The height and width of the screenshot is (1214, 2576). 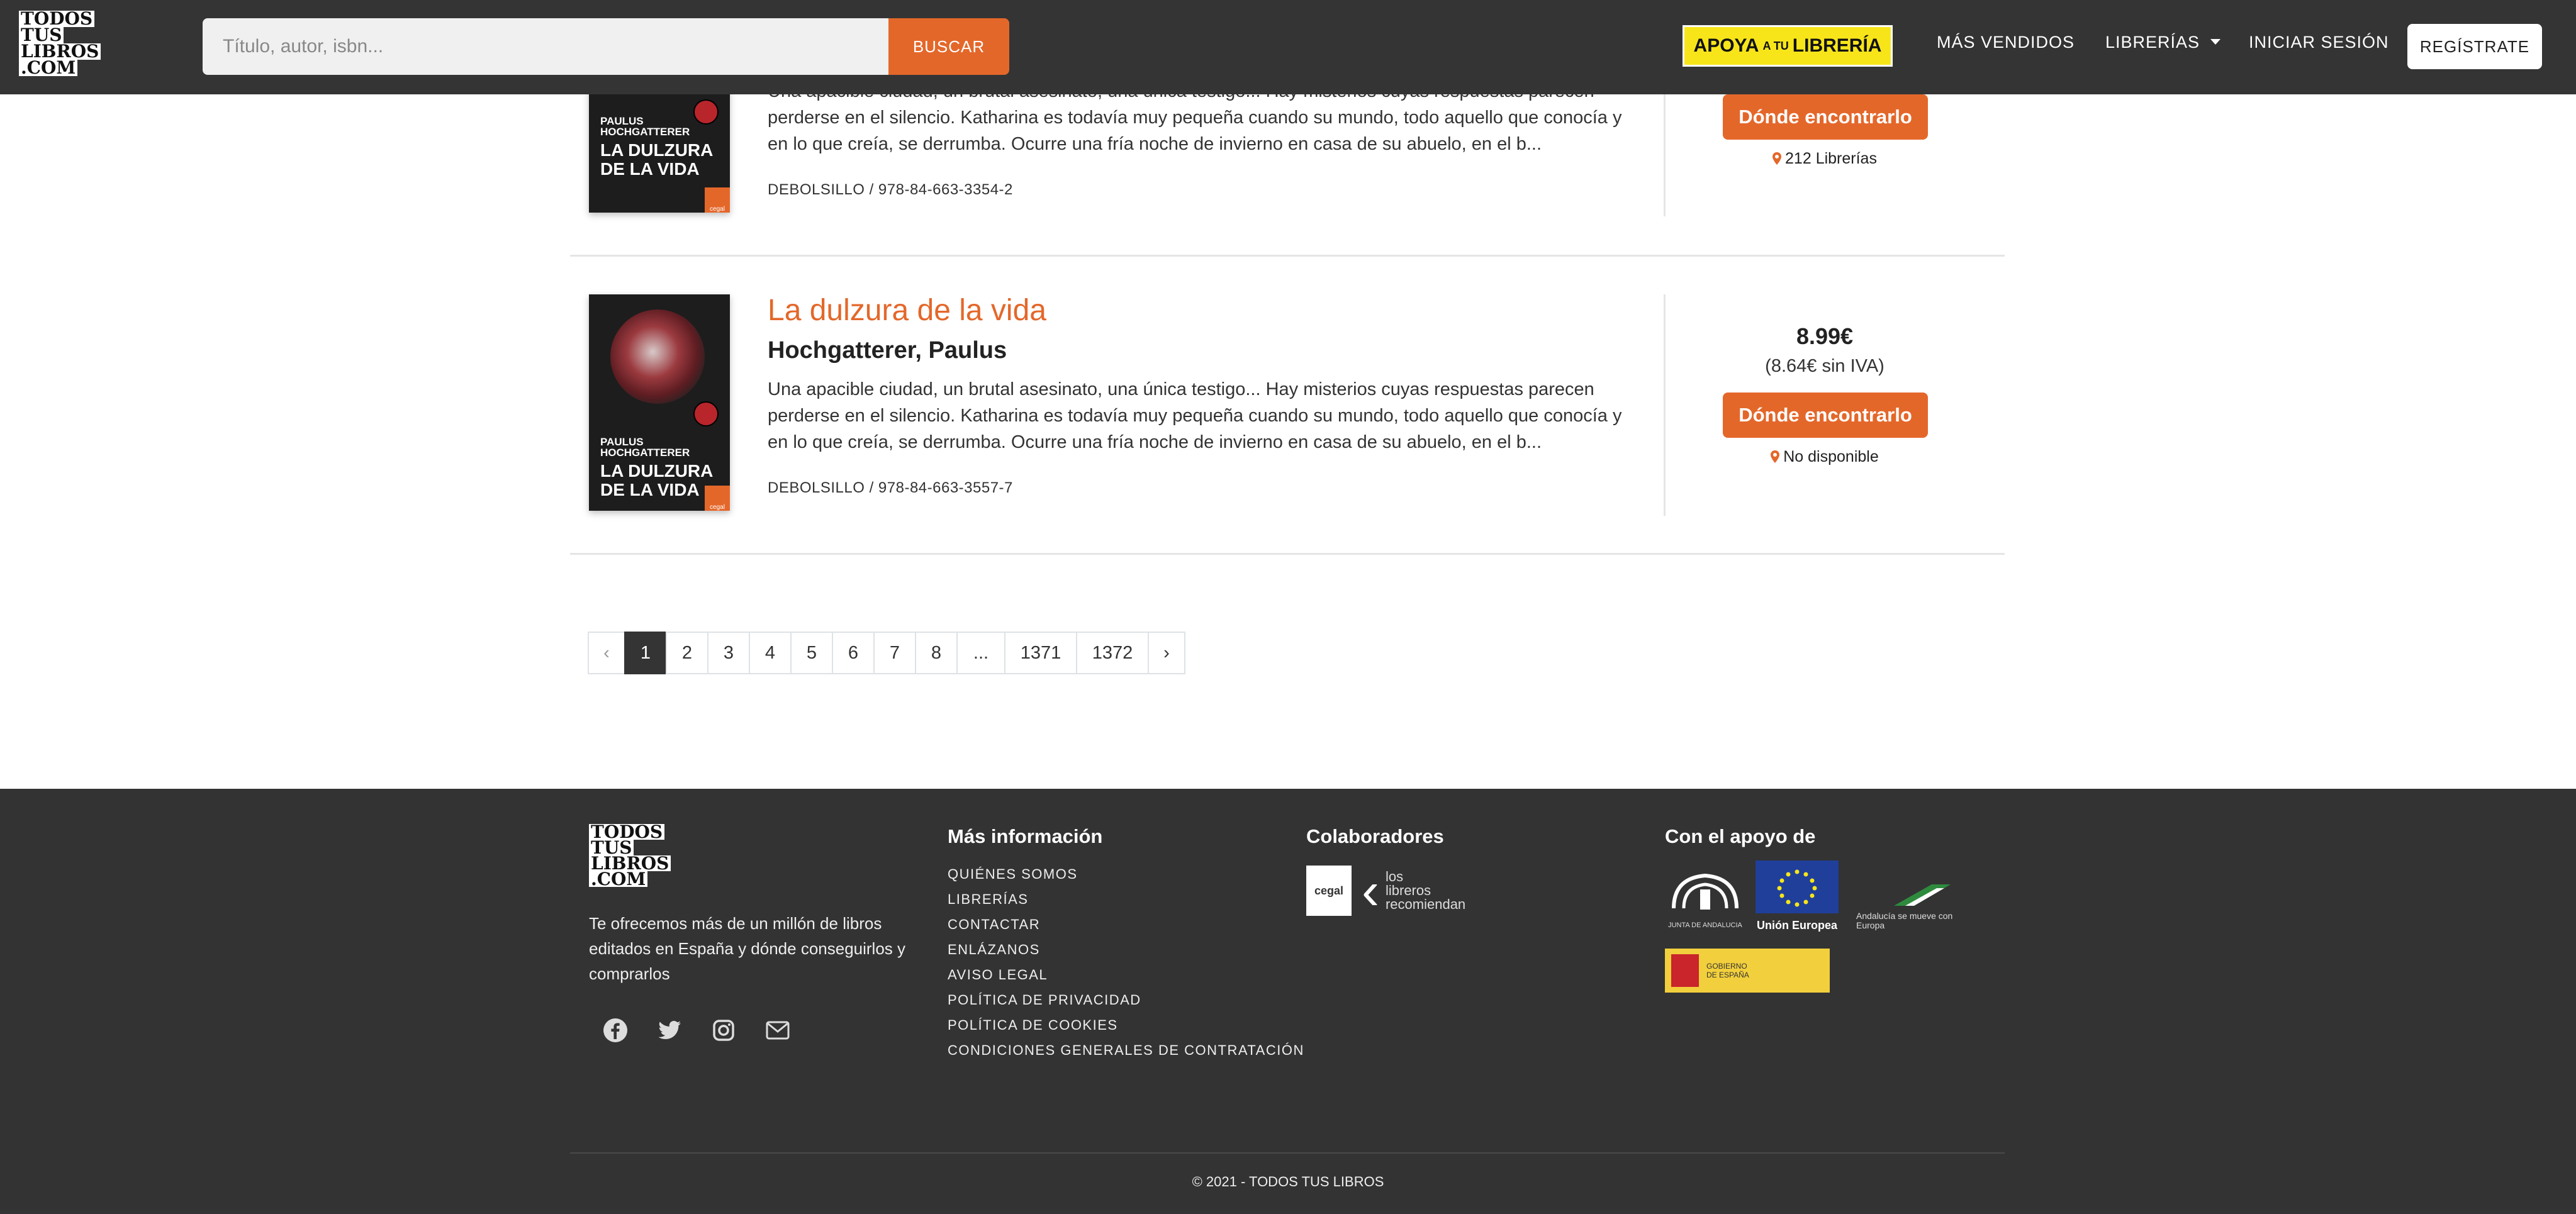 What do you see at coordinates (615, 1030) in the screenshot?
I see `facebook-icon` at bounding box center [615, 1030].